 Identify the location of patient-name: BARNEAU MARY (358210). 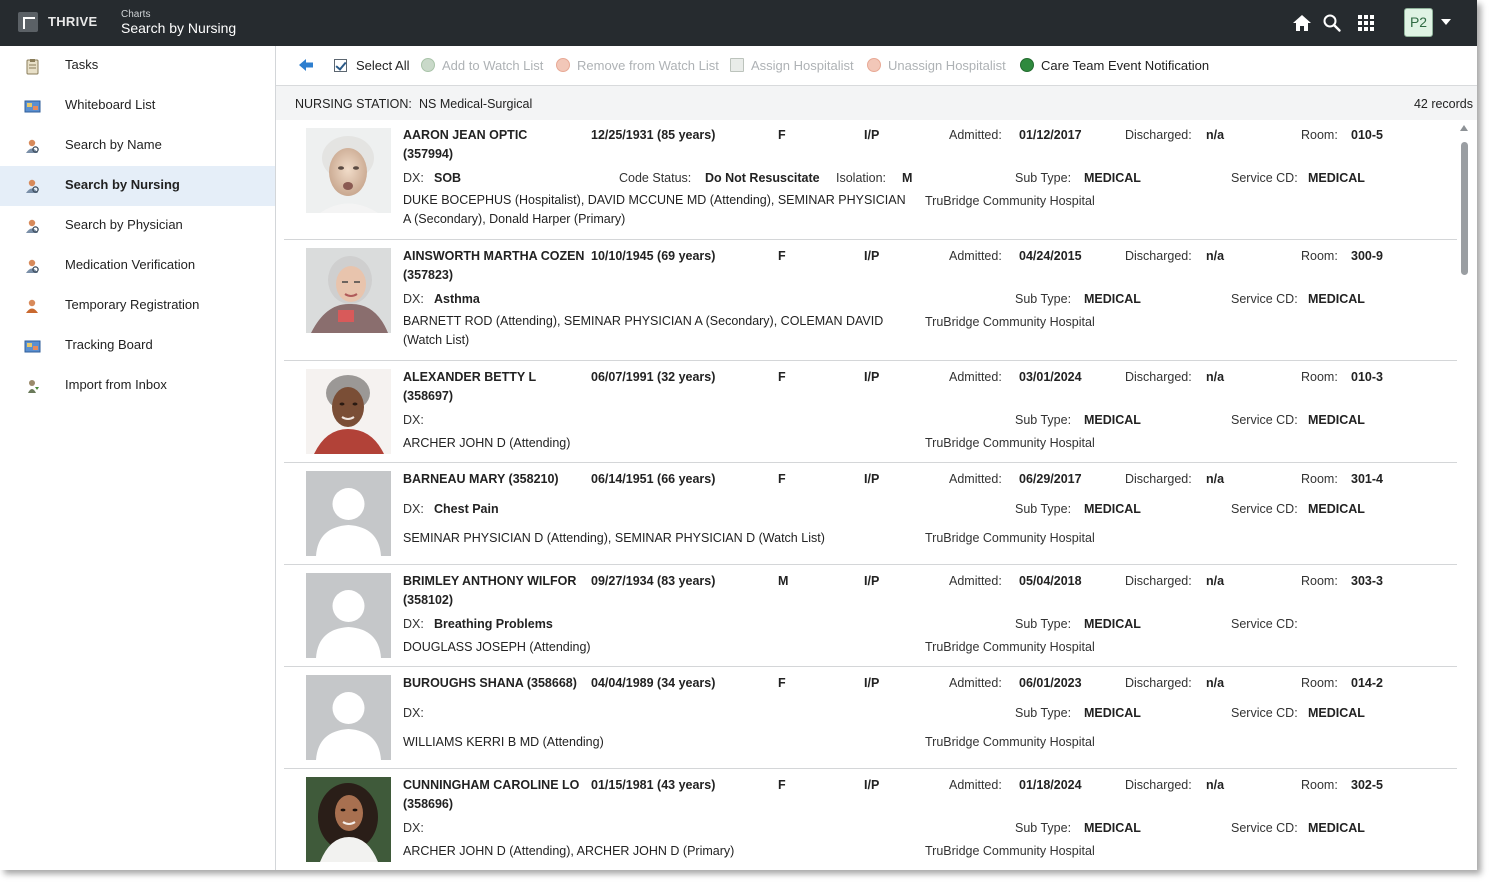
(481, 479).